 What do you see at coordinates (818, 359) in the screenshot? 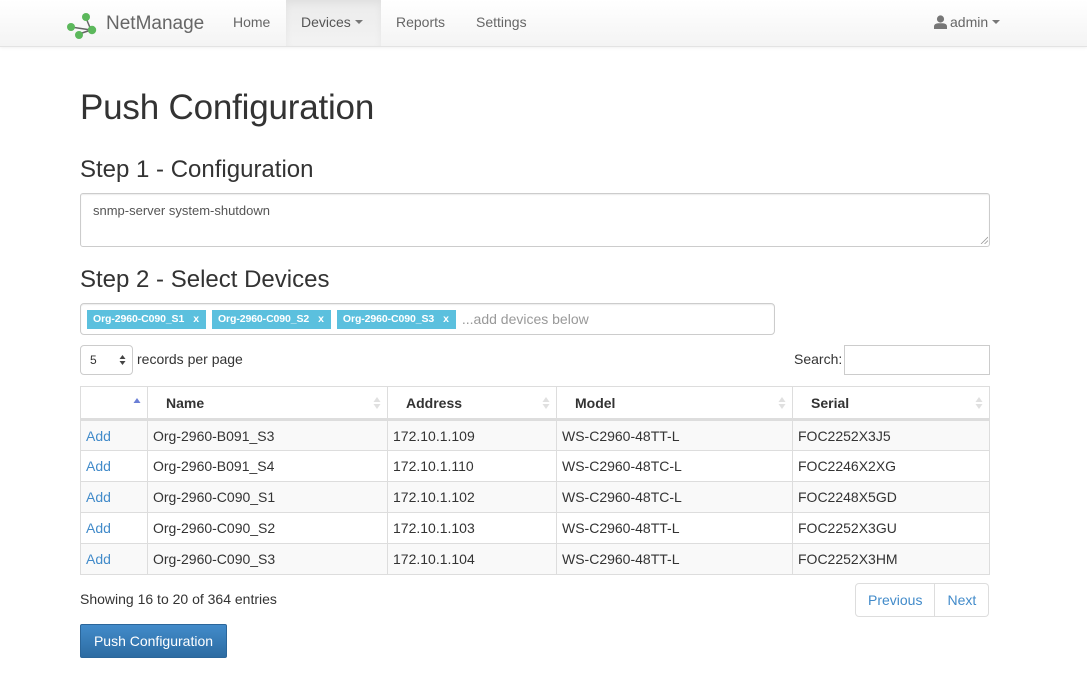
I see `search-label: Search:` at bounding box center [818, 359].